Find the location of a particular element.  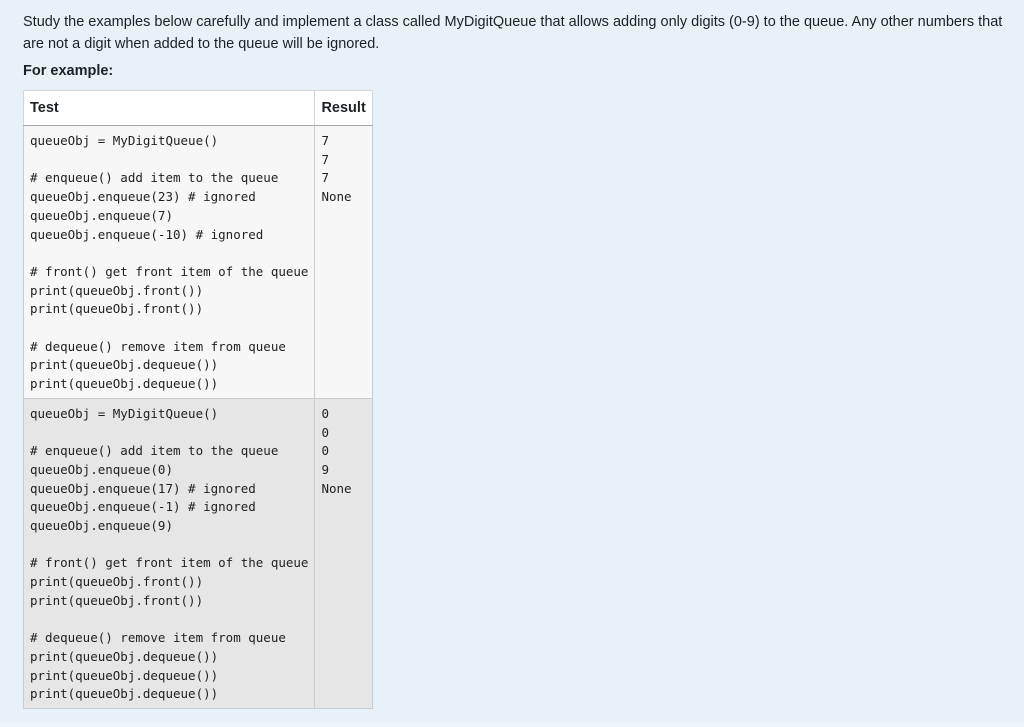

result-cell: 7 7 7 None is located at coordinates (343, 262).